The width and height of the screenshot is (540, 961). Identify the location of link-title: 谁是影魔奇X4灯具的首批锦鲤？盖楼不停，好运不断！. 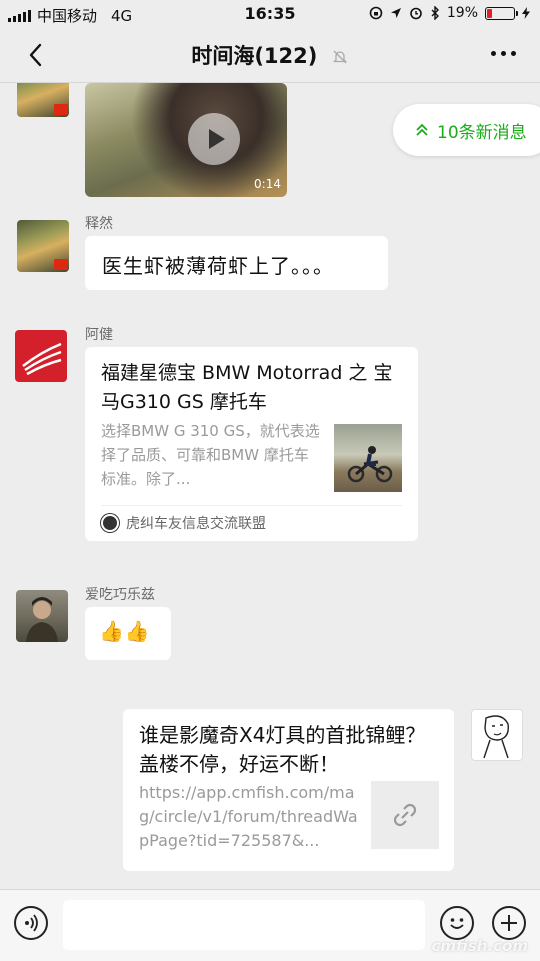
(282, 749).